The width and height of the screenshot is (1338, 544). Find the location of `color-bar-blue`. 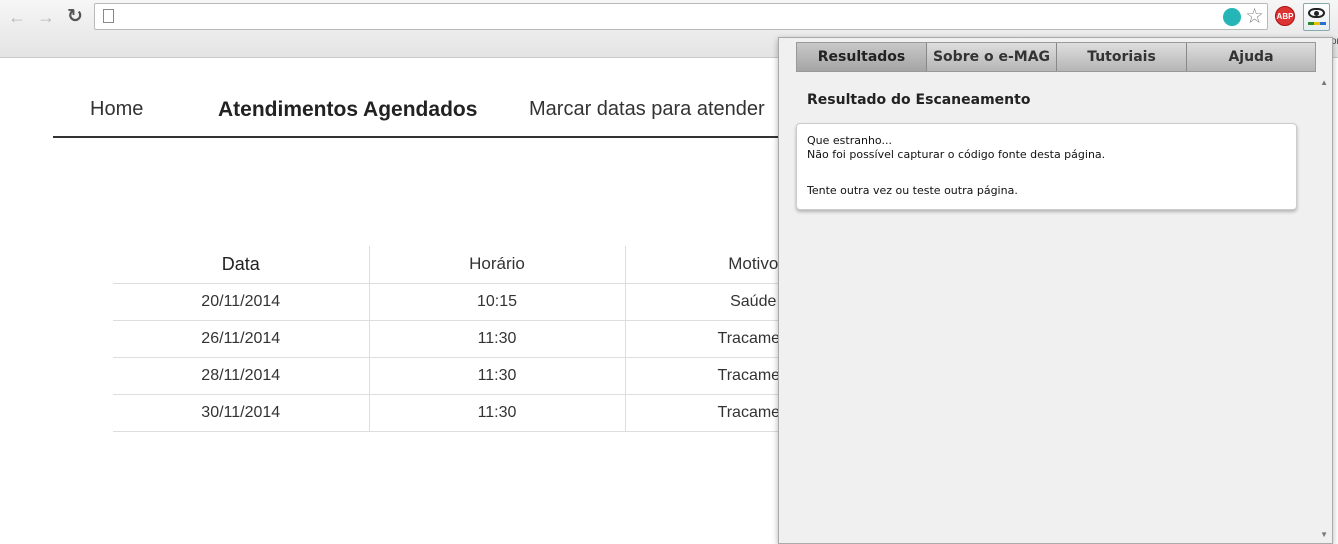

color-bar-blue is located at coordinates (1323, 23).